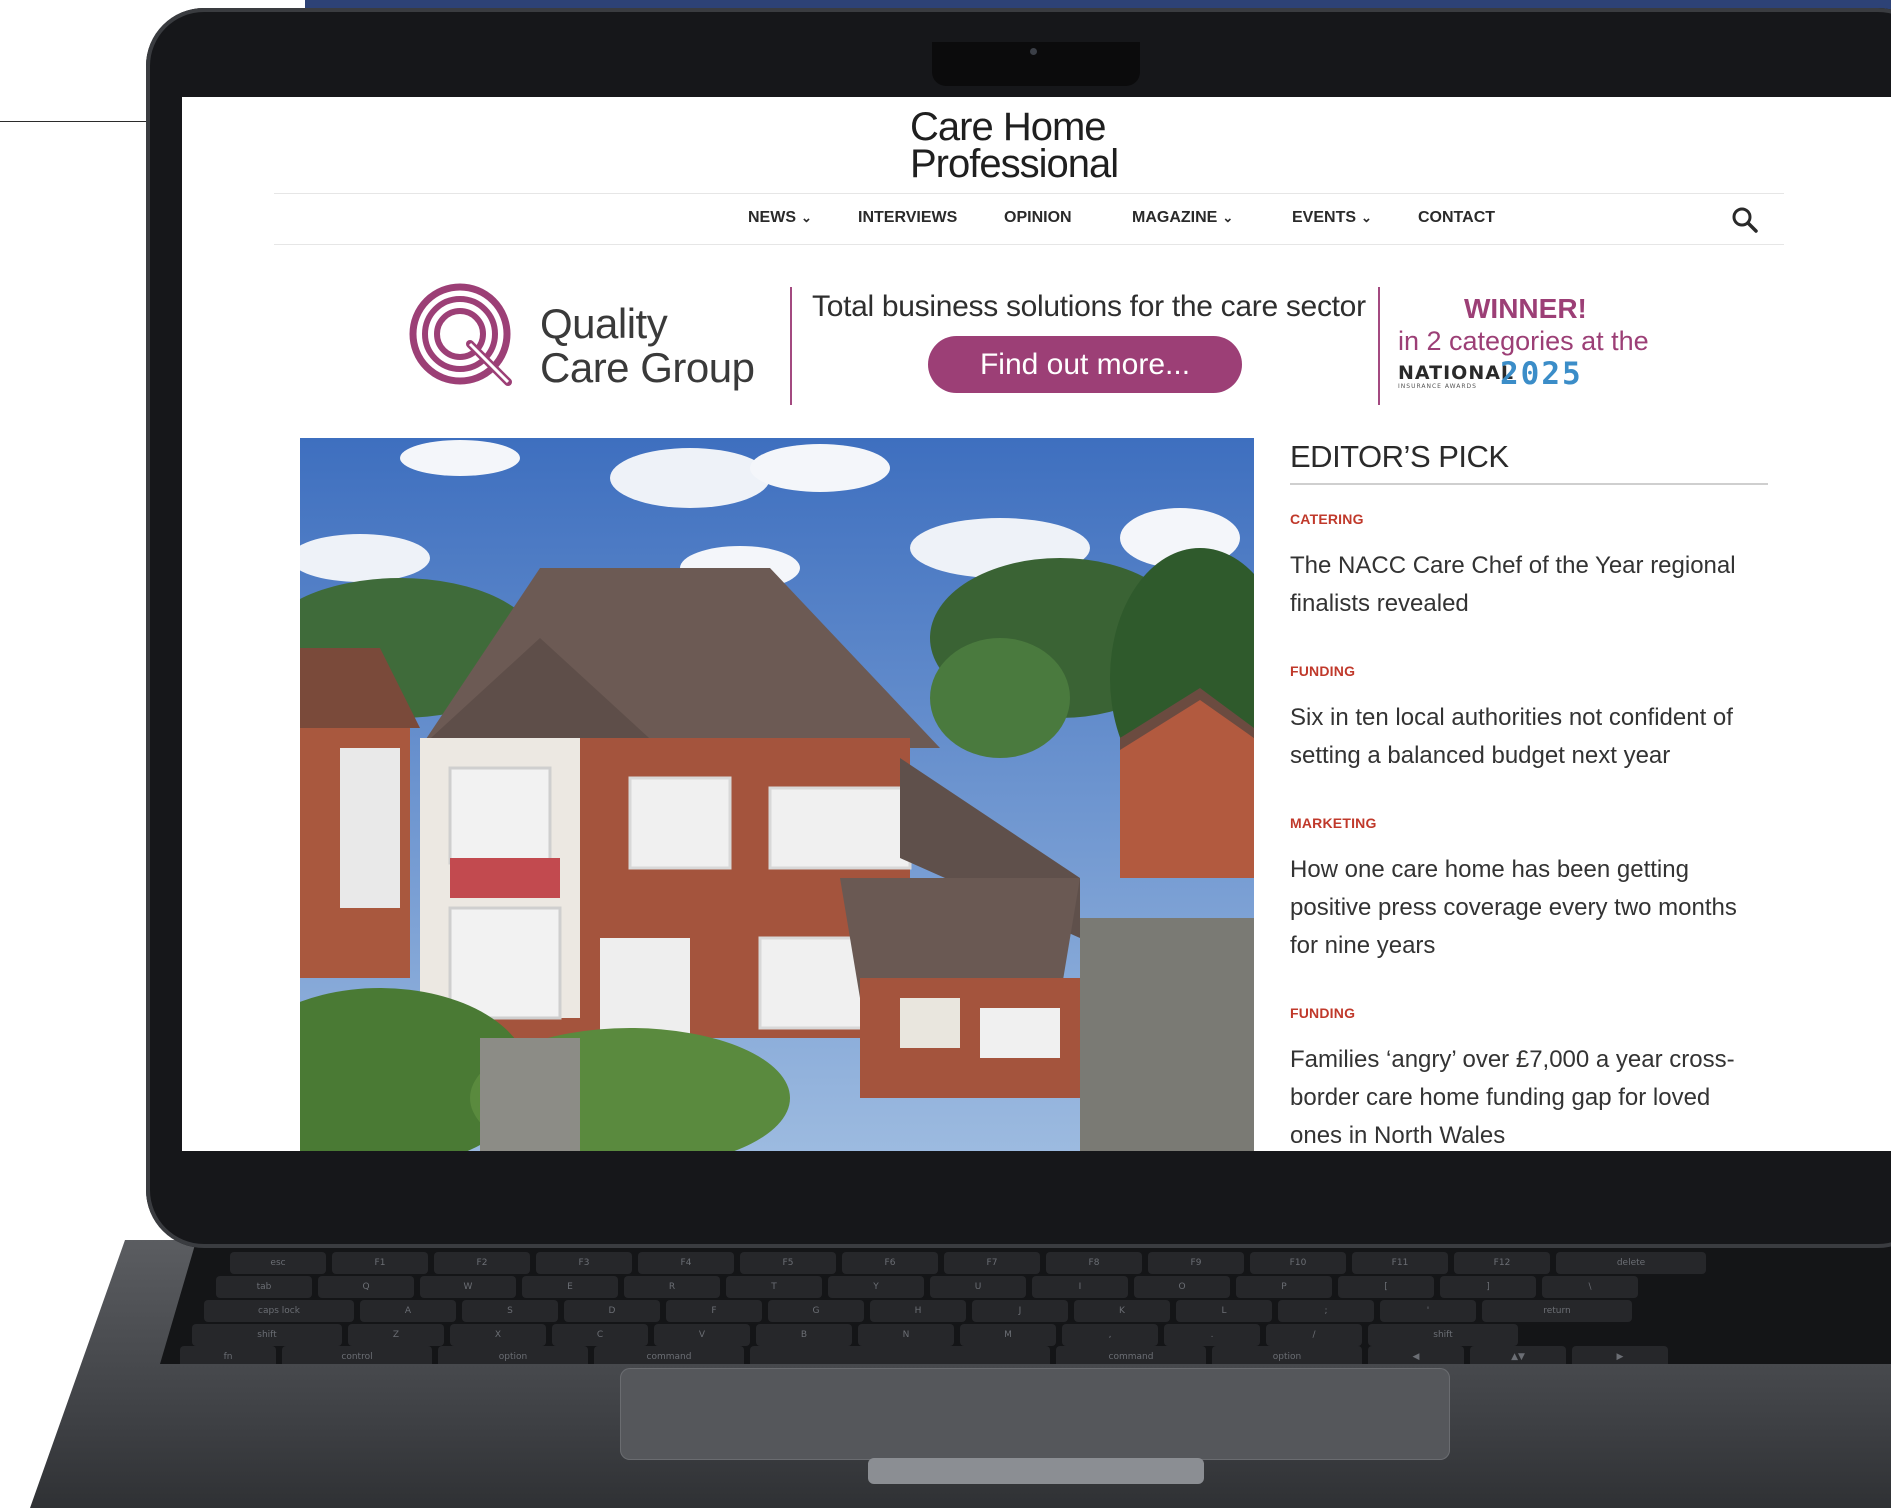  I want to click on keyboard-key: C, so click(600, 1335).